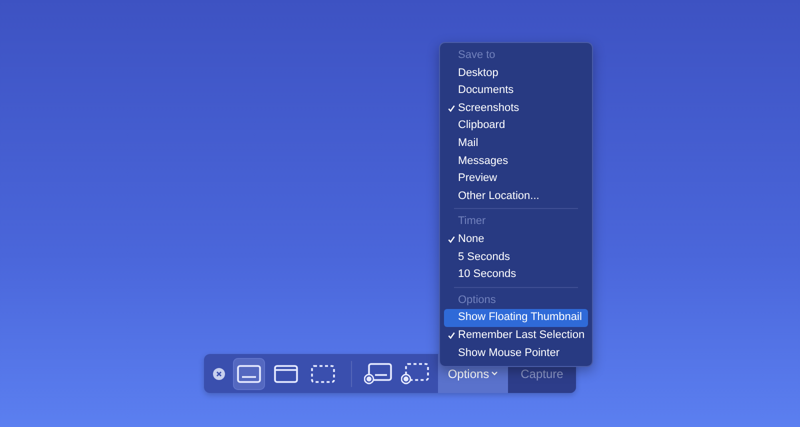 This screenshot has height=427, width=800. What do you see at coordinates (476, 55) in the screenshot?
I see `menu-section-heading: Save to` at bounding box center [476, 55].